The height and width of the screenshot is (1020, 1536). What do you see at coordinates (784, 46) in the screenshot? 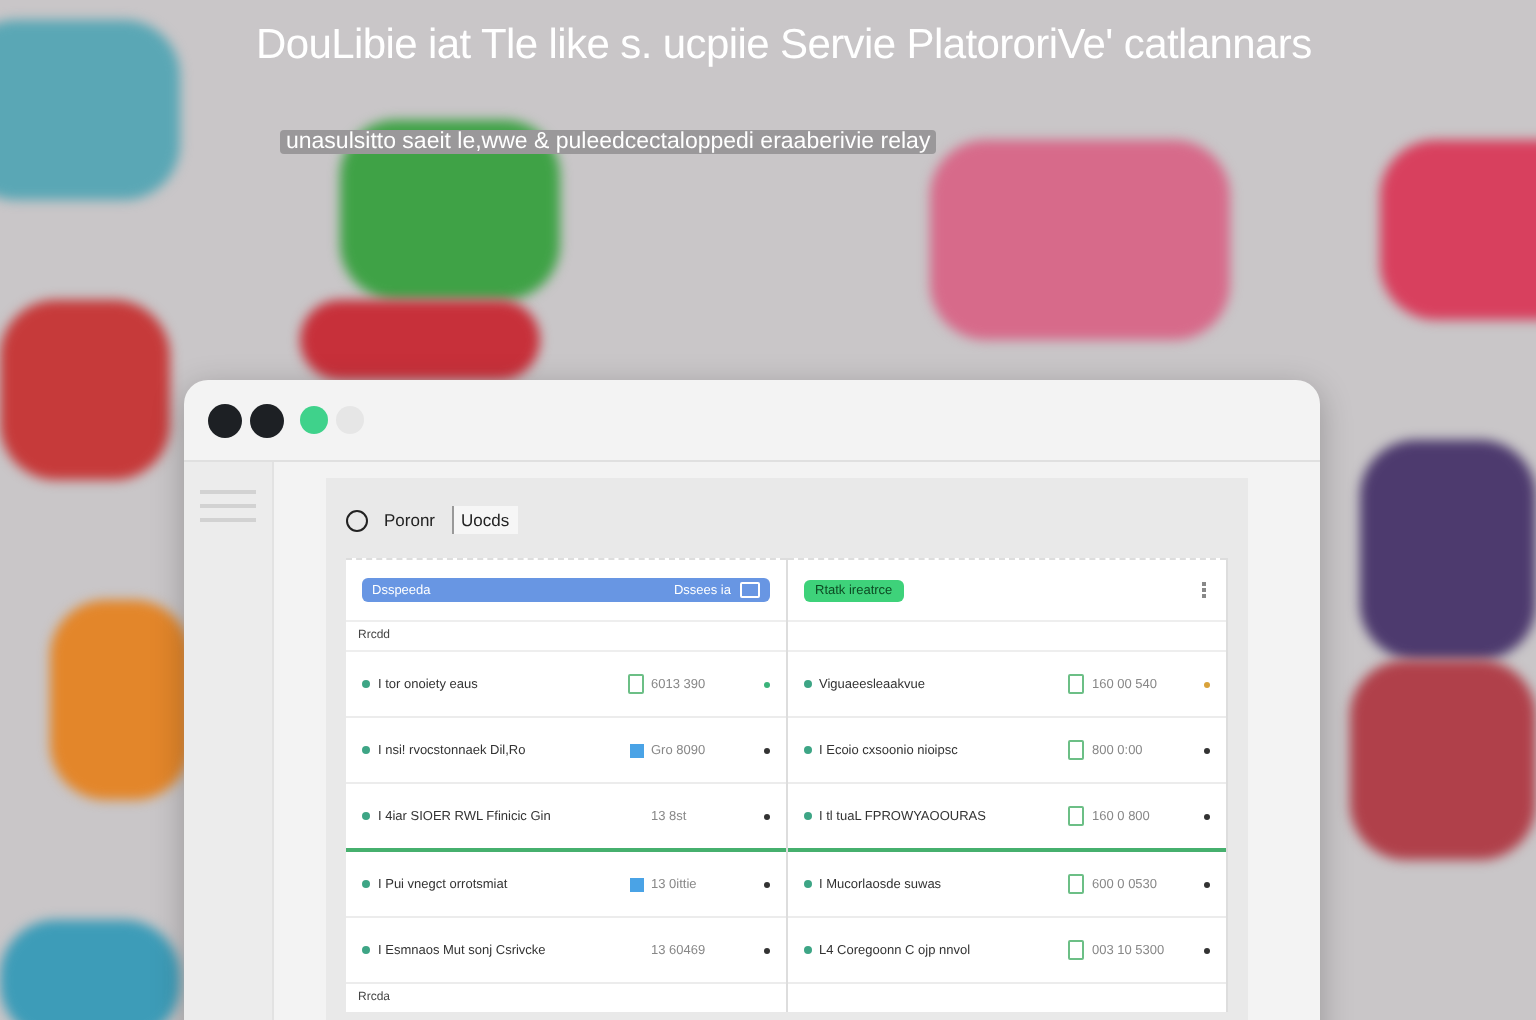
I see `headline: DouLibie iat Tle like s. ucpiie Servie PlatororiVe' catlannars` at bounding box center [784, 46].